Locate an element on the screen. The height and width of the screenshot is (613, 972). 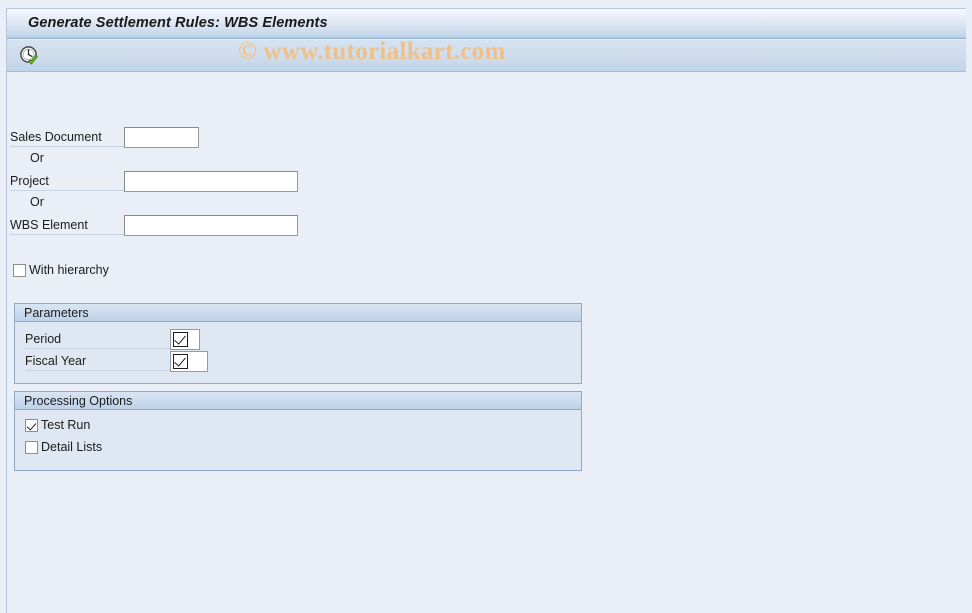
execute-button is located at coordinates (30, 56).